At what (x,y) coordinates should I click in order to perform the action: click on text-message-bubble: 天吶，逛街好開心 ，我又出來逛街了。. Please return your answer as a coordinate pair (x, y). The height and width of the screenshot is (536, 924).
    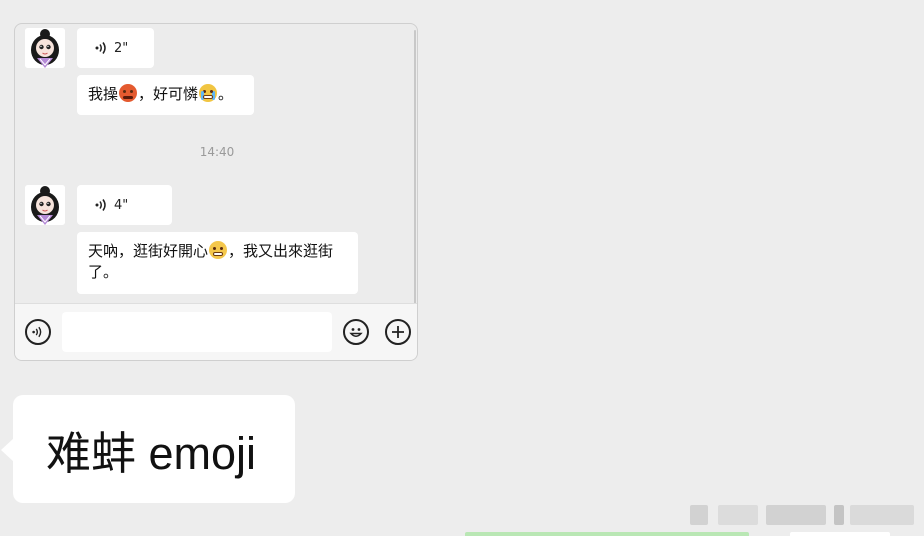
    Looking at the image, I should click on (217, 263).